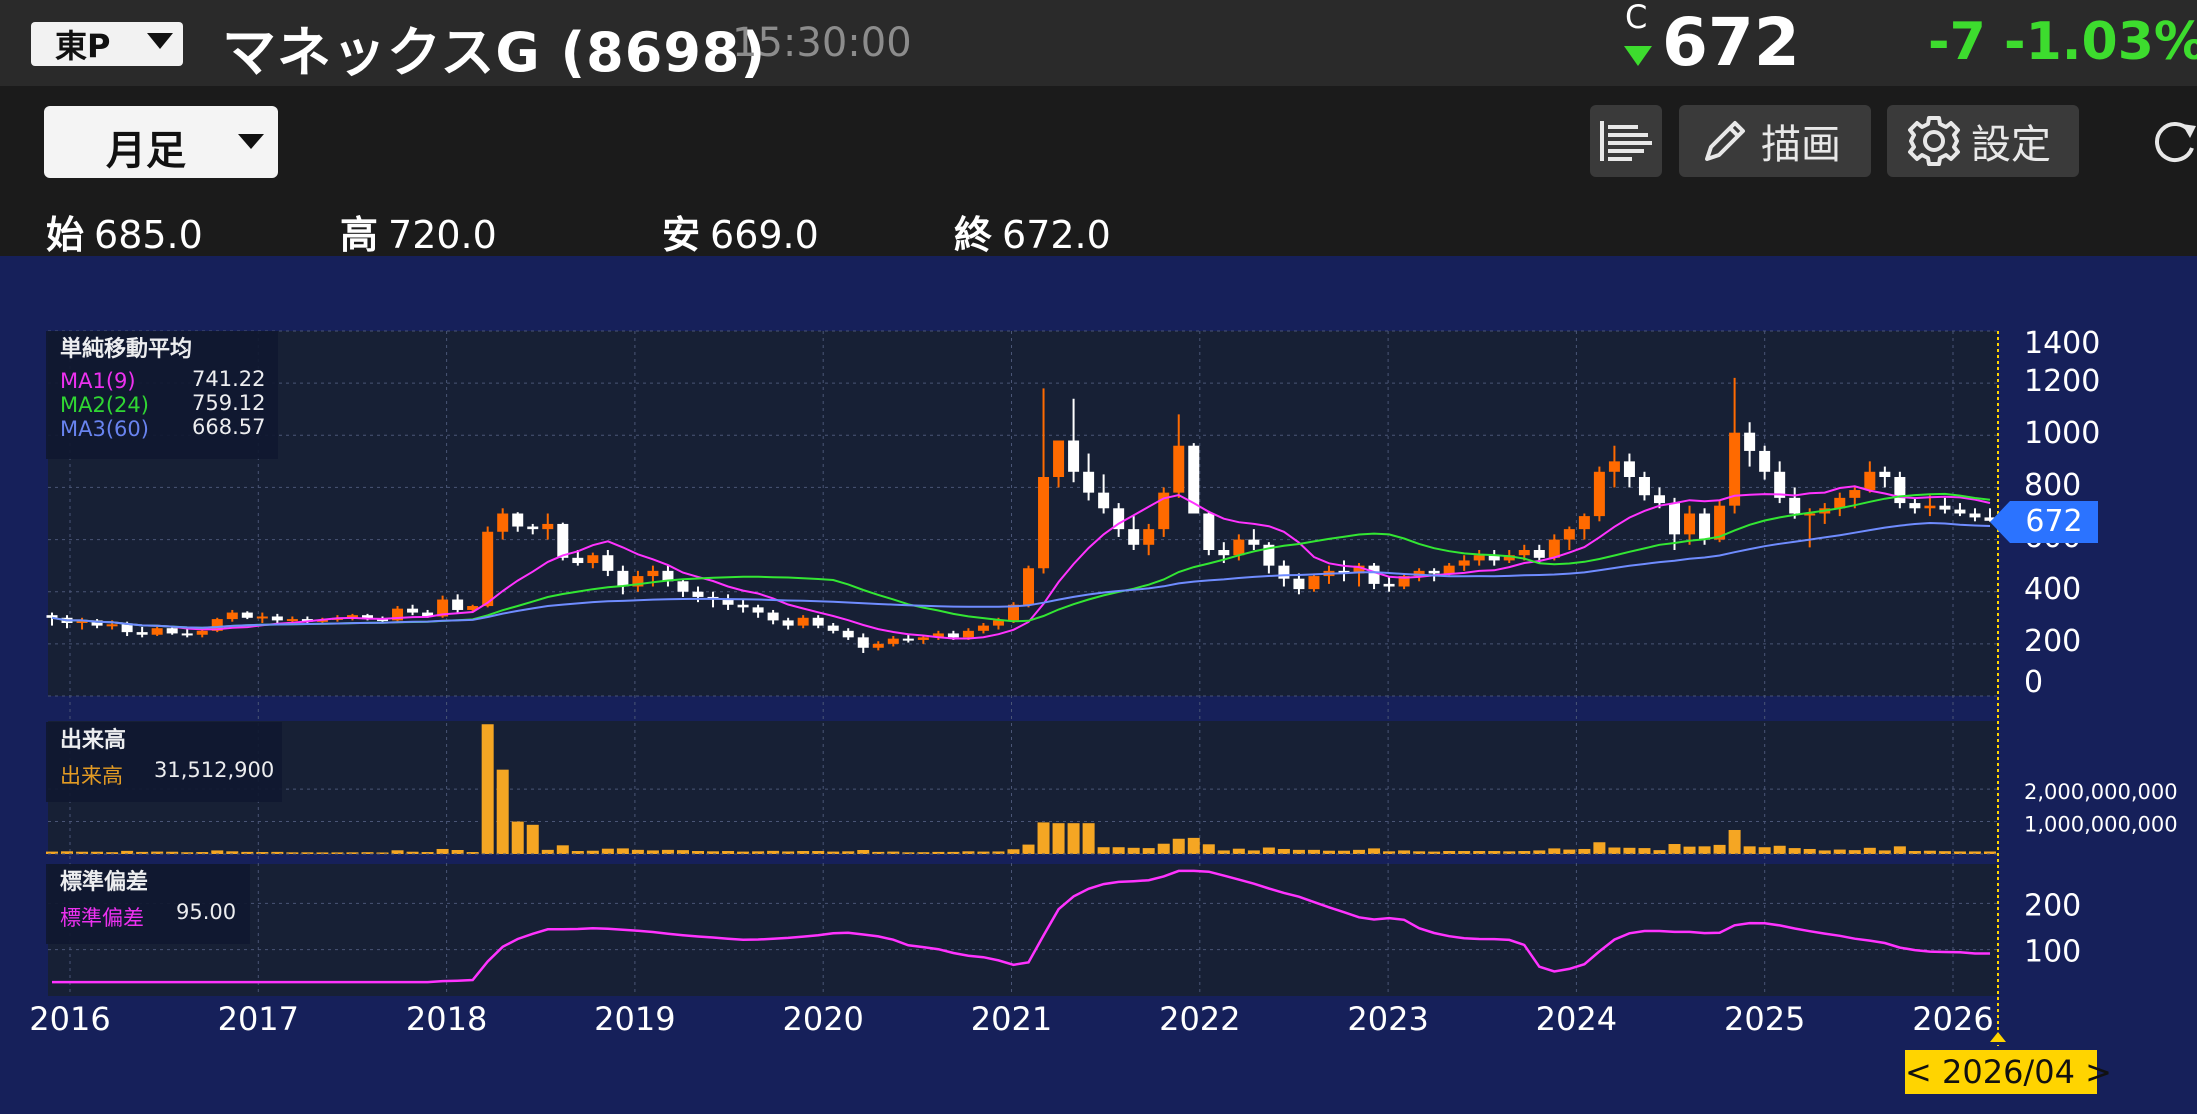  I want to click on price-tag-arrow, so click(2000, 522).